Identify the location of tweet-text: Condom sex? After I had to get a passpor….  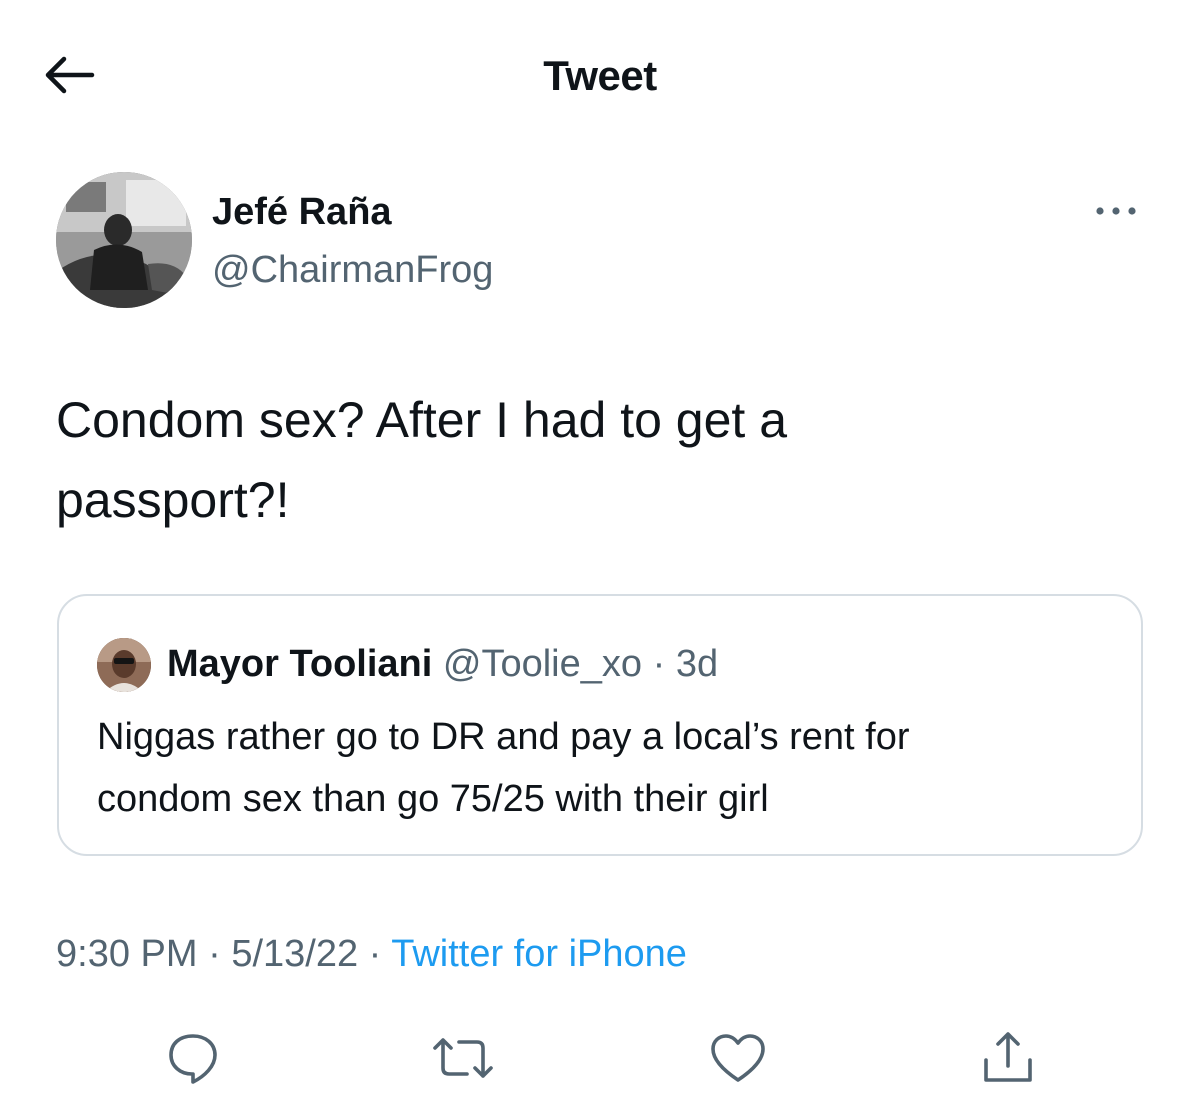
(601, 460).